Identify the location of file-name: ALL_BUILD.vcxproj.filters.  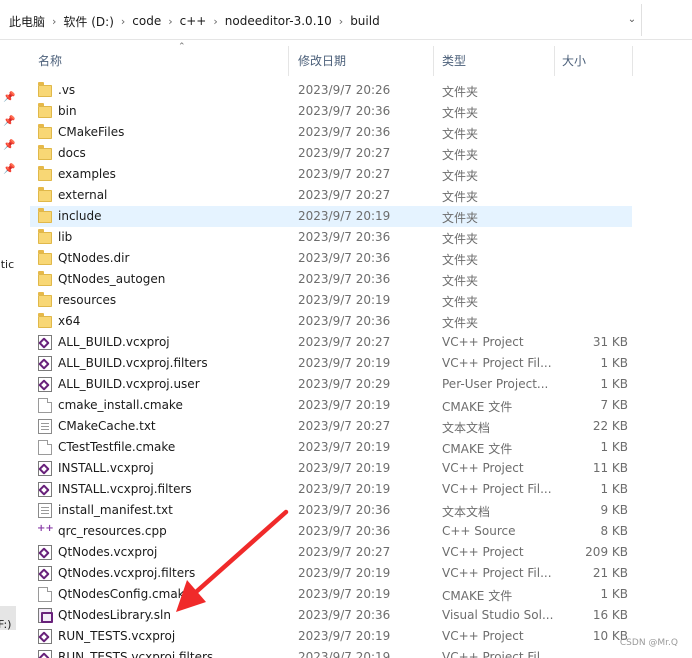
(133, 363).